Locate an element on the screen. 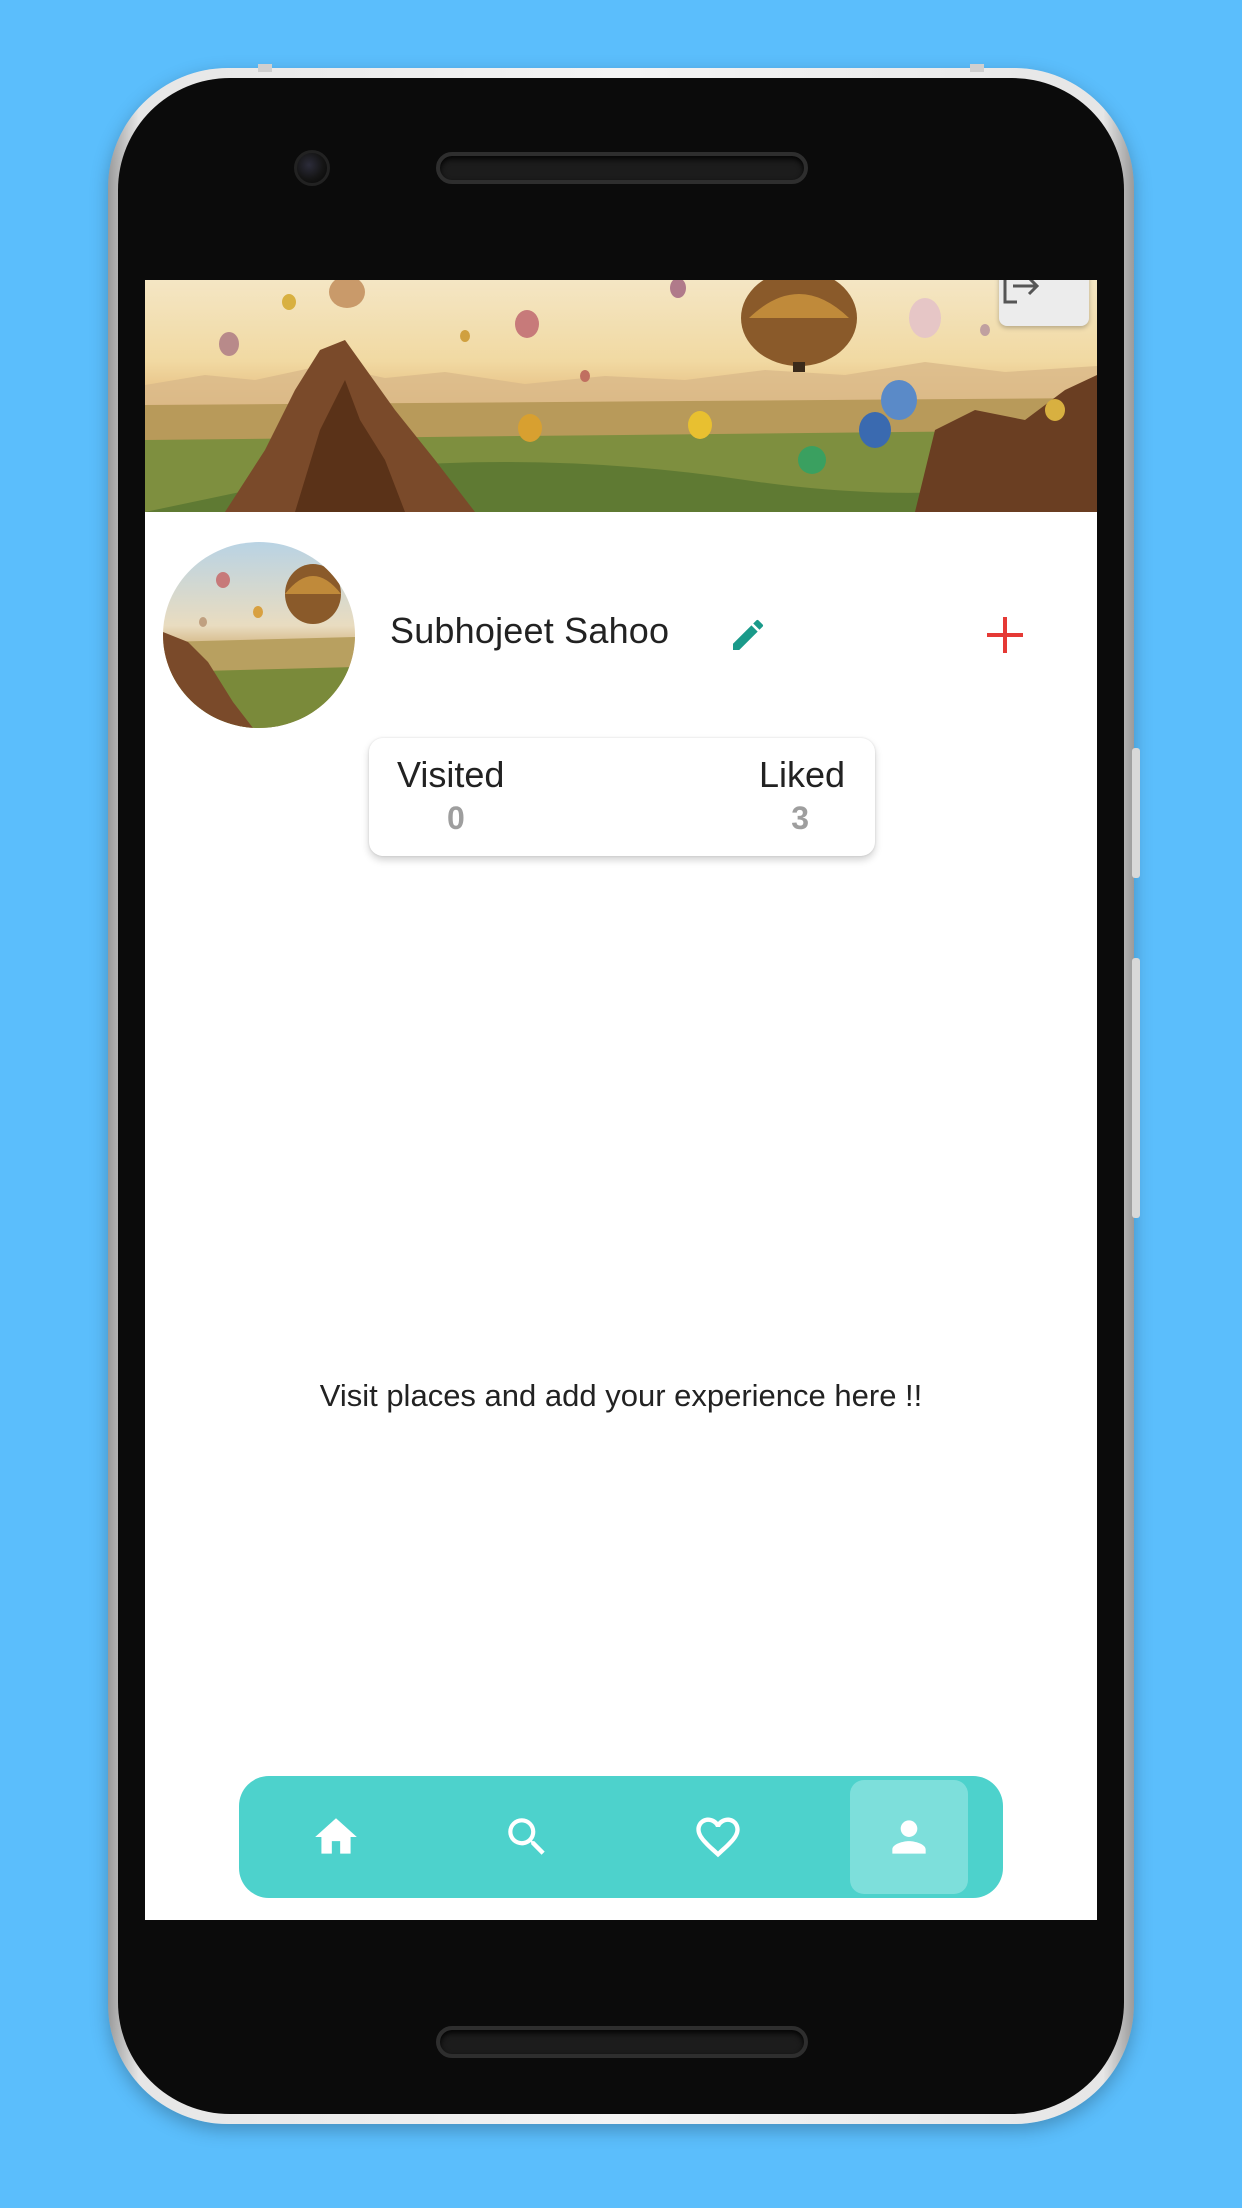 The height and width of the screenshot is (2208, 1242). nav-home is located at coordinates (336, 1837).